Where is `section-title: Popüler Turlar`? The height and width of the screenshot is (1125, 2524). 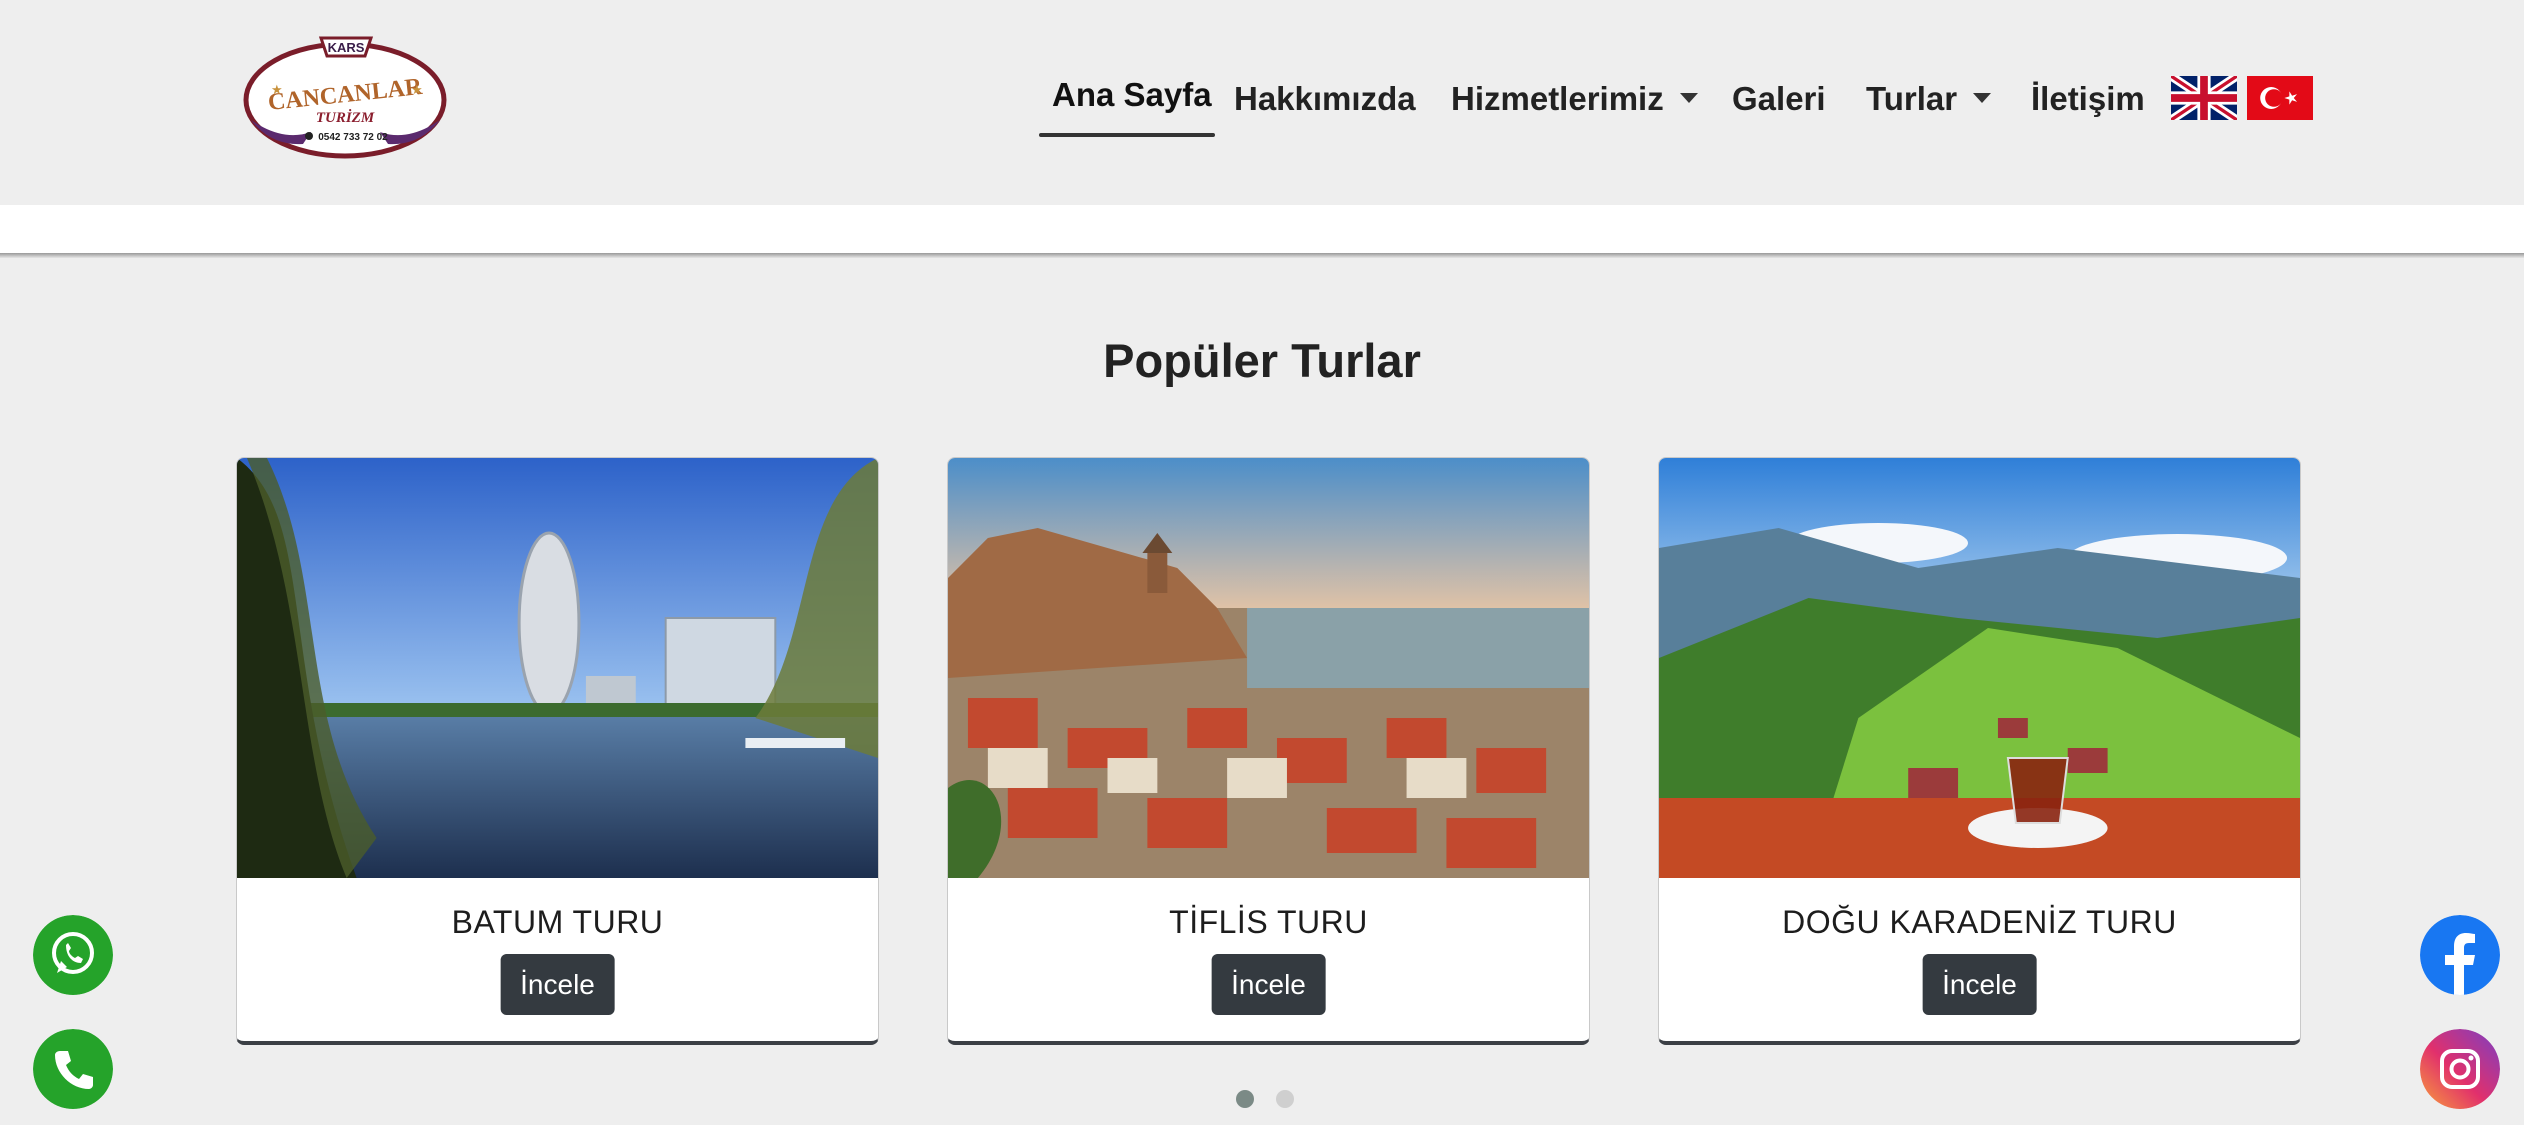 section-title: Popüler Turlar is located at coordinates (1262, 360).